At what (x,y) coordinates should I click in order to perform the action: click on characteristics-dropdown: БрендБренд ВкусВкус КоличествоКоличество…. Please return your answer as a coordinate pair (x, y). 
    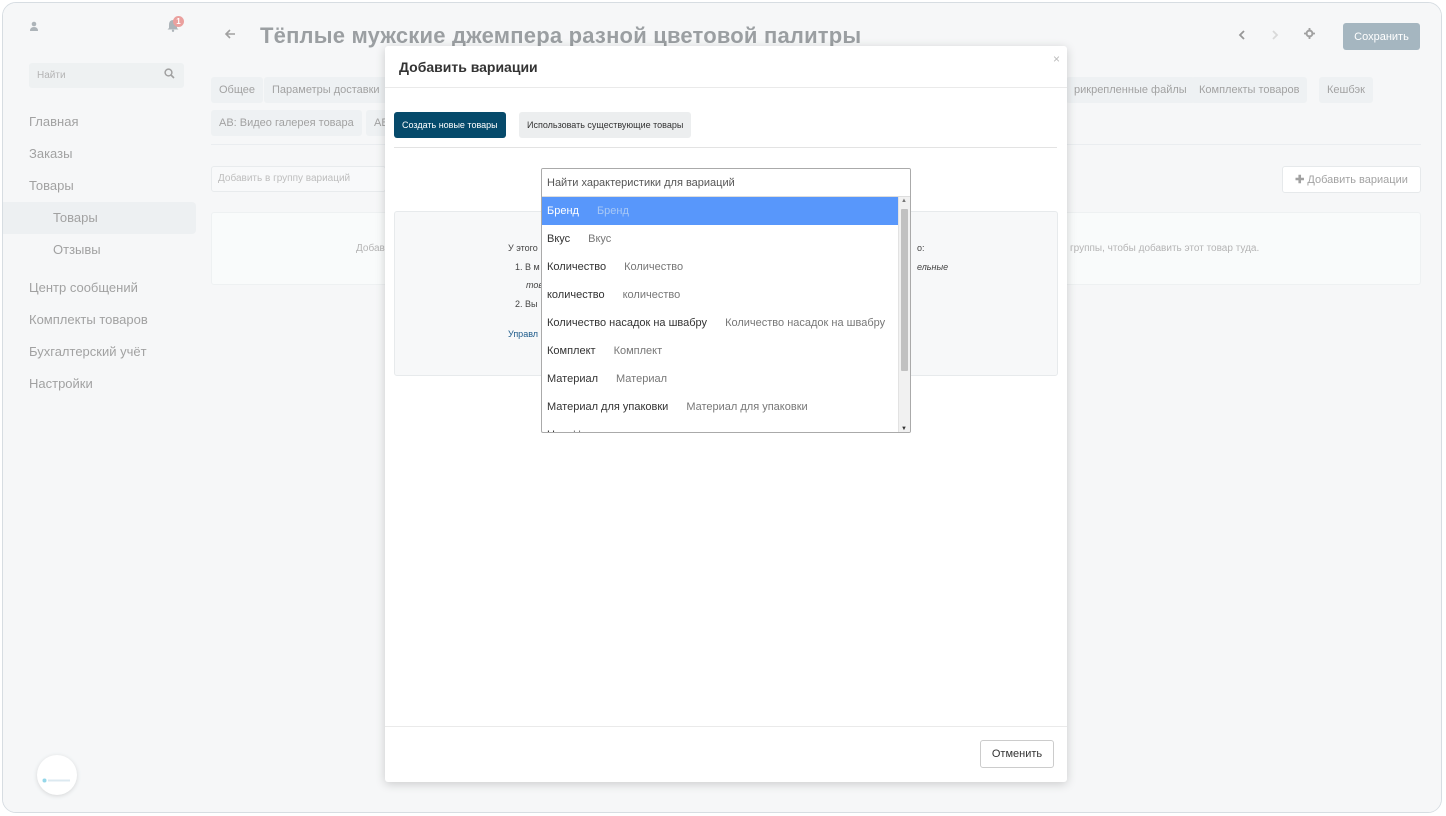
    Looking at the image, I should click on (726, 300).